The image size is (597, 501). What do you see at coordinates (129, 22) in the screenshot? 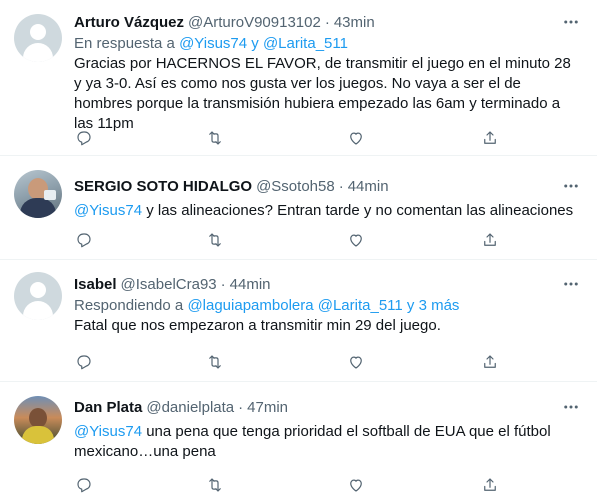
I see `author-name: Arturo Vázquez` at bounding box center [129, 22].